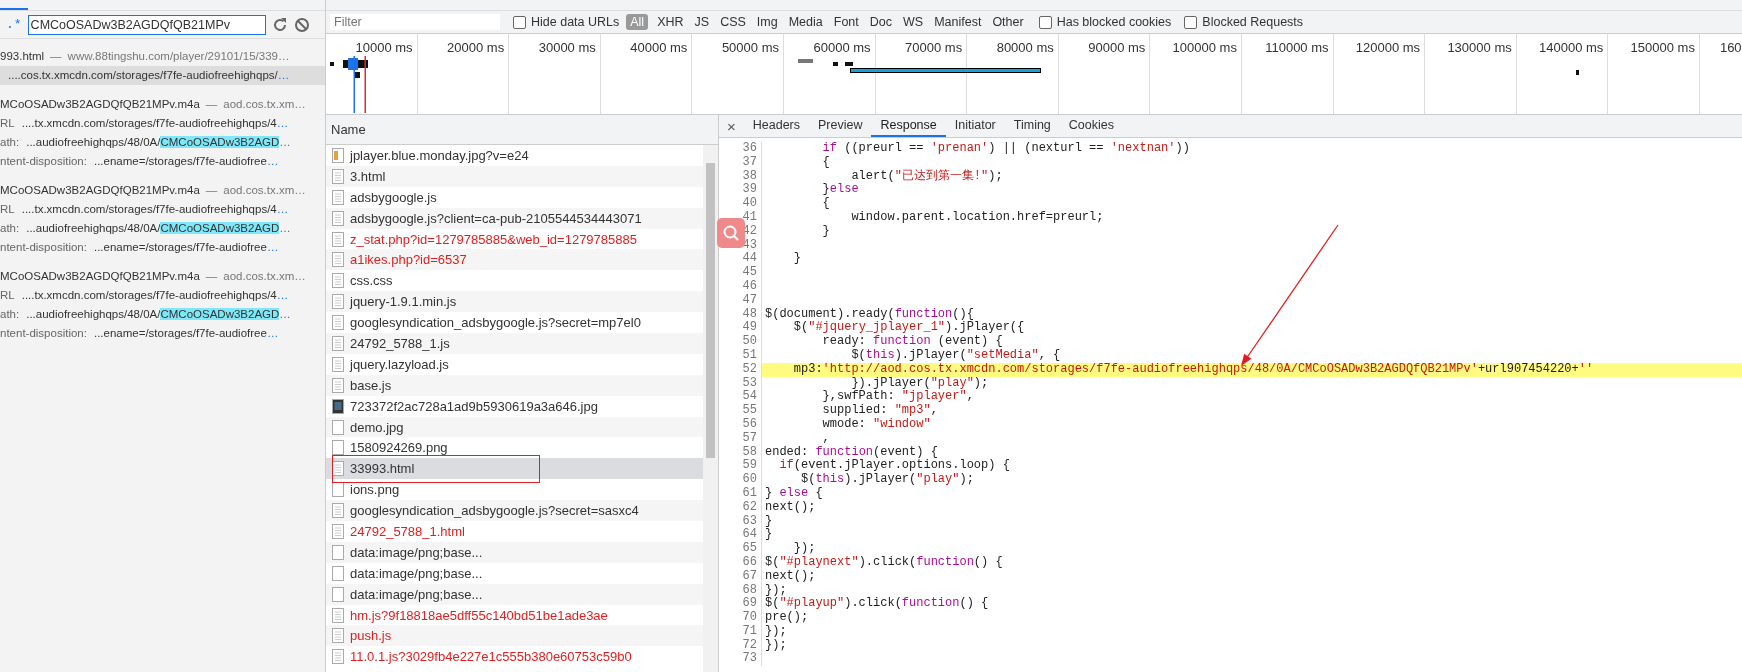  What do you see at coordinates (740, 190) in the screenshot?
I see `line-number: 39` at bounding box center [740, 190].